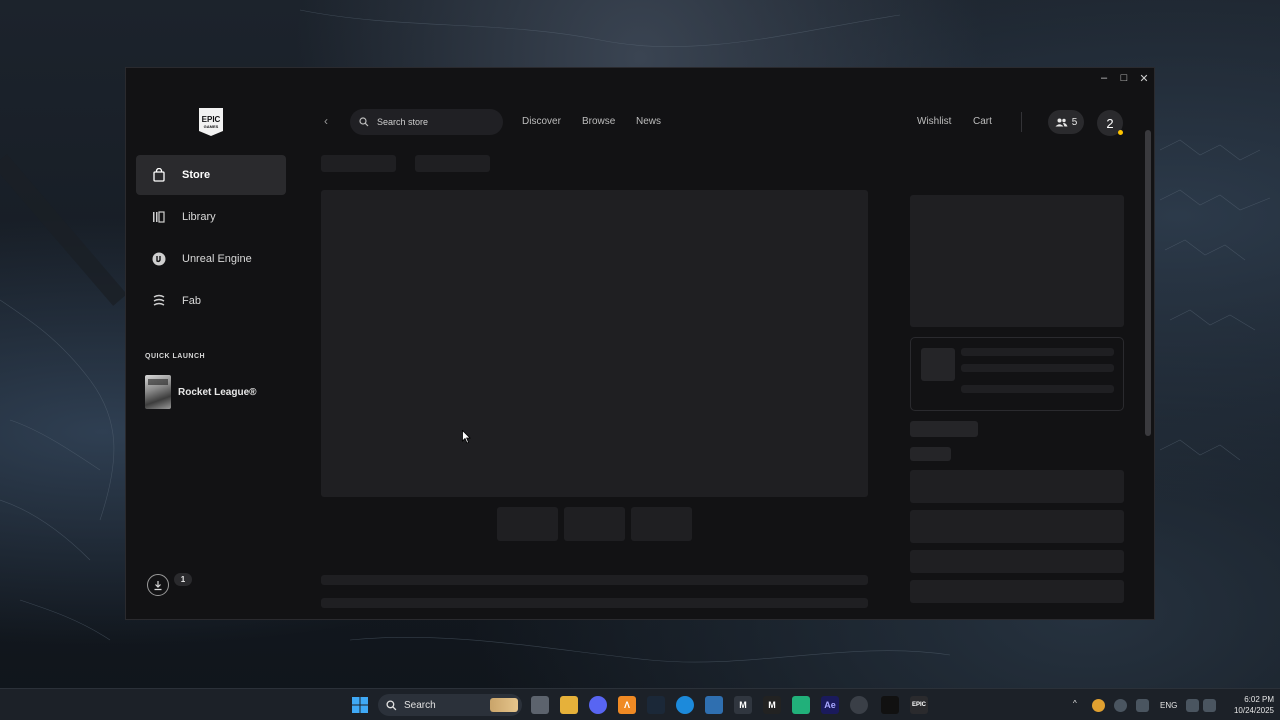  I want to click on discord-icon, so click(598, 705).